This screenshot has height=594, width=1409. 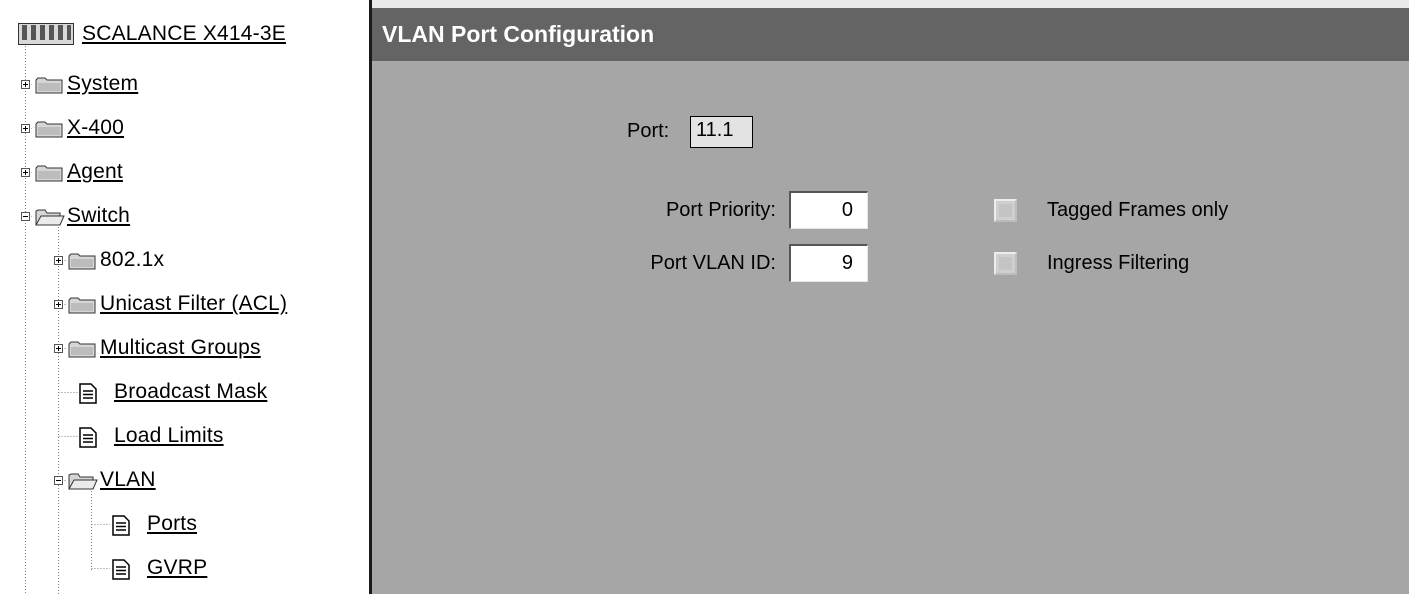 I want to click on tree-item-label: Switch, so click(x=98, y=216).